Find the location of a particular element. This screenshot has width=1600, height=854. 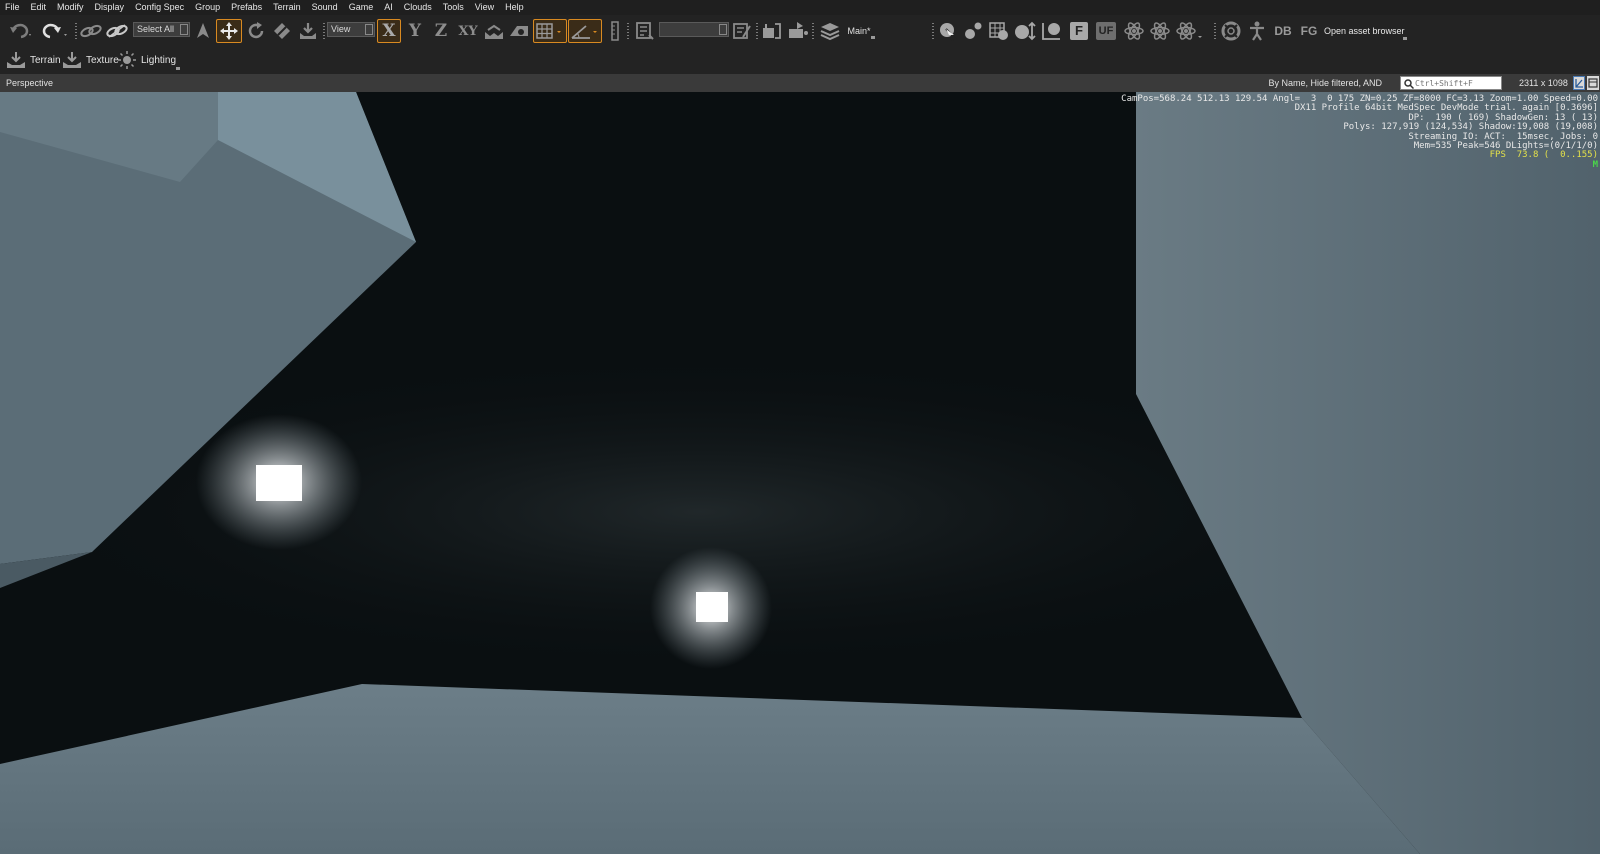

flowgraph-button: FG is located at coordinates (1309, 31).